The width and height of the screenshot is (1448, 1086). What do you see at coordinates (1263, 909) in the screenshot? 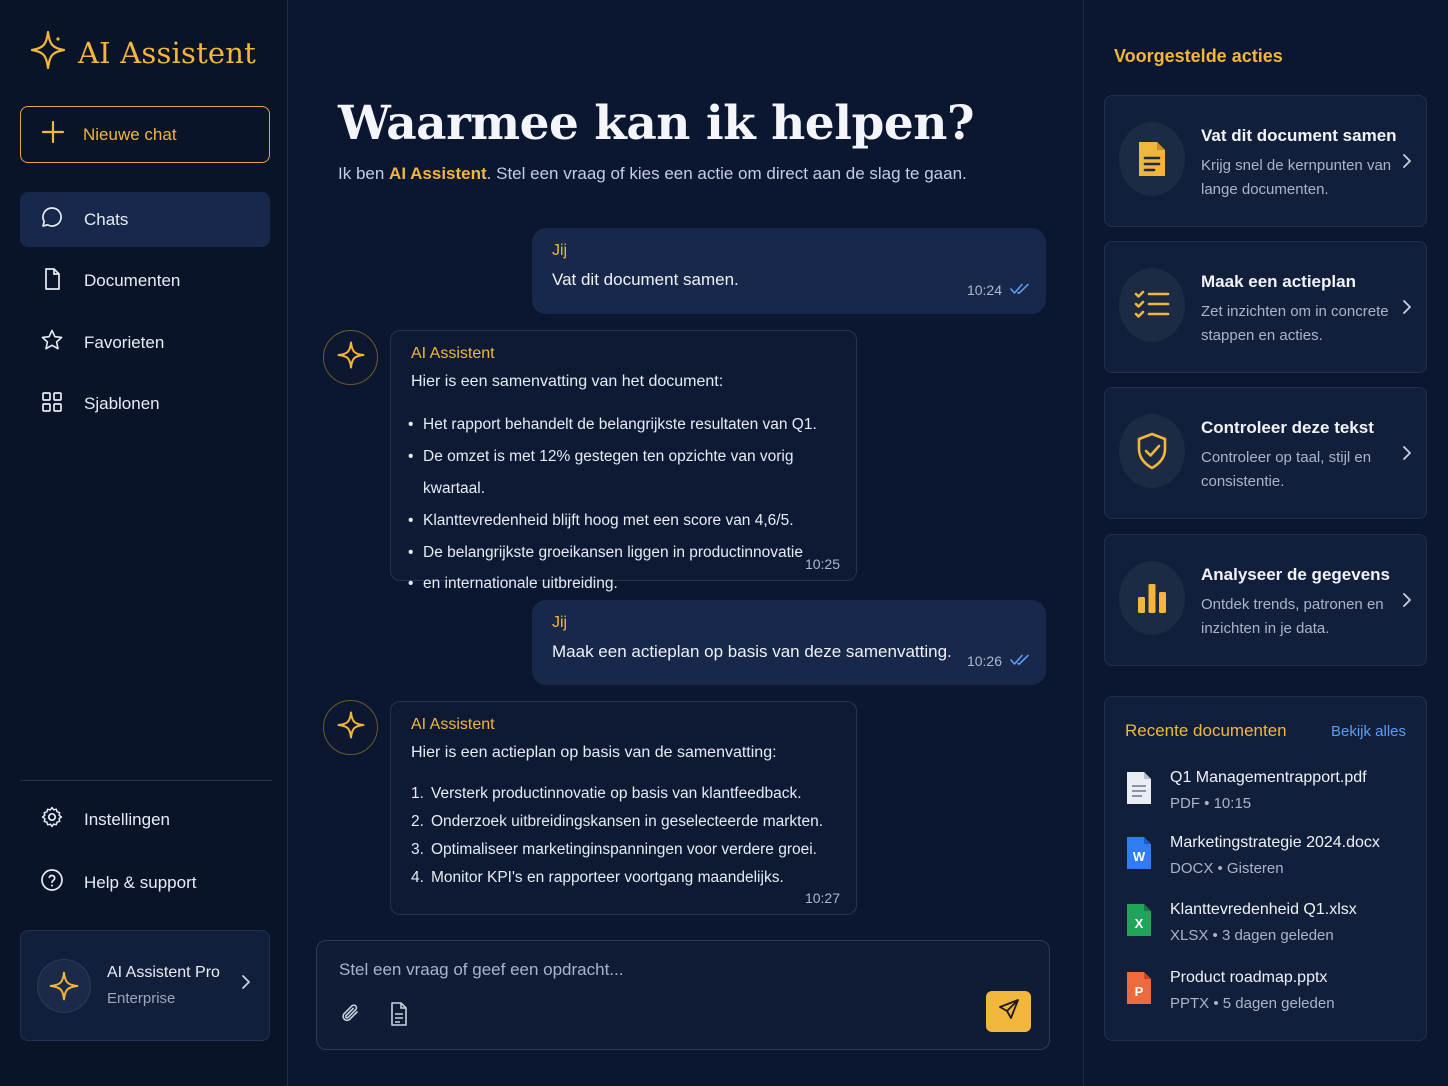
I see `document-name: Klanttevredenheid Q1.xlsx` at bounding box center [1263, 909].